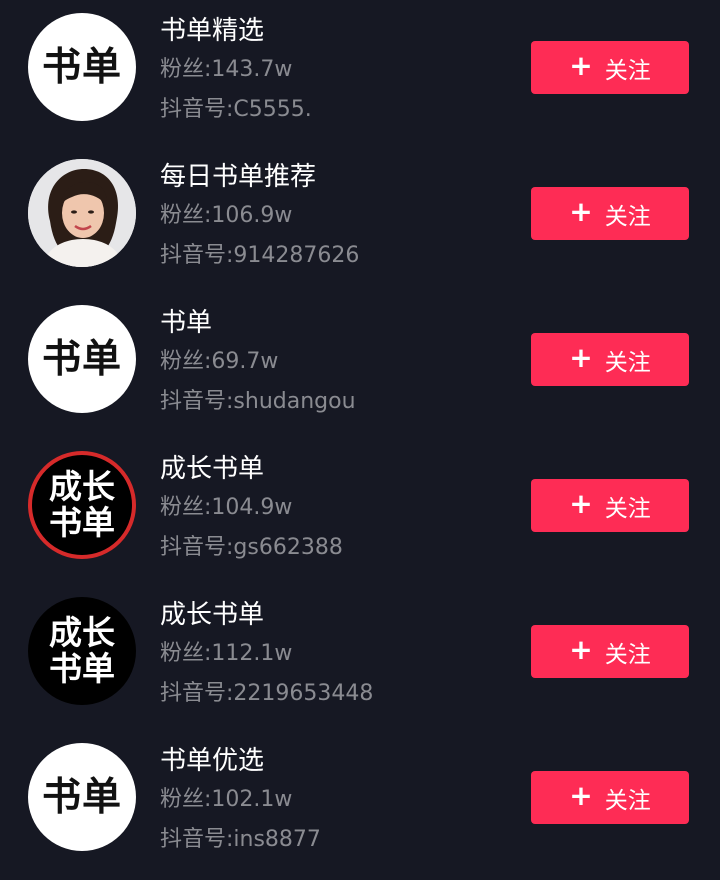 This screenshot has height=880, width=720. Describe the element at coordinates (267, 693) in the screenshot. I see `douyin-id: 抖音号:2219653448` at that location.